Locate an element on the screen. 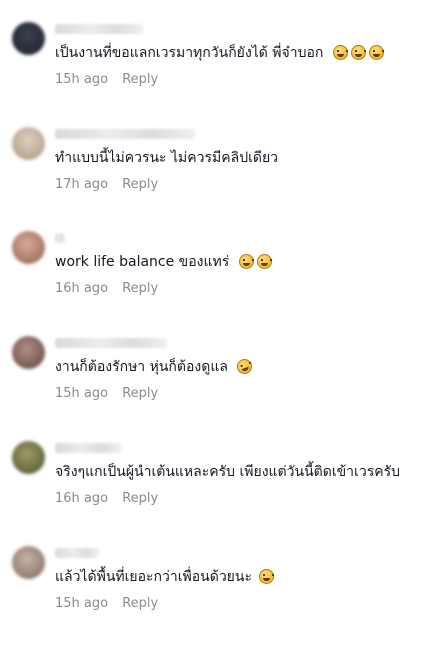 The image size is (441, 646). comment-text-row: ทำแบบนี้ไม่ควรนะ ไม่ควรมีคลิปเดียว is located at coordinates (166, 158).